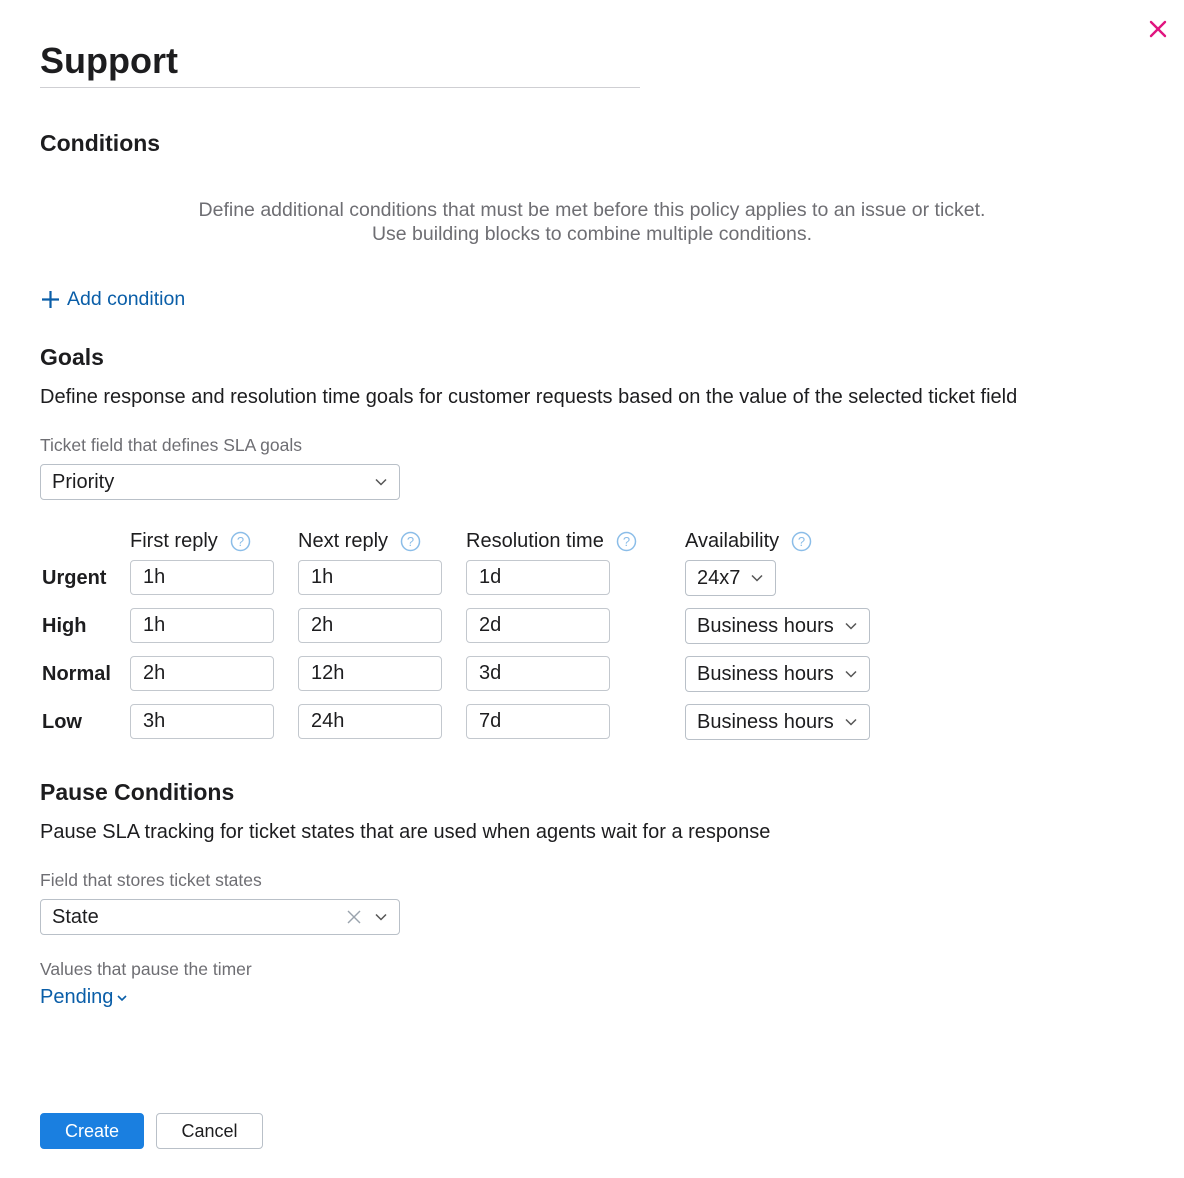 The image size is (1184, 1178). I want to click on clear-icon, so click(354, 917).